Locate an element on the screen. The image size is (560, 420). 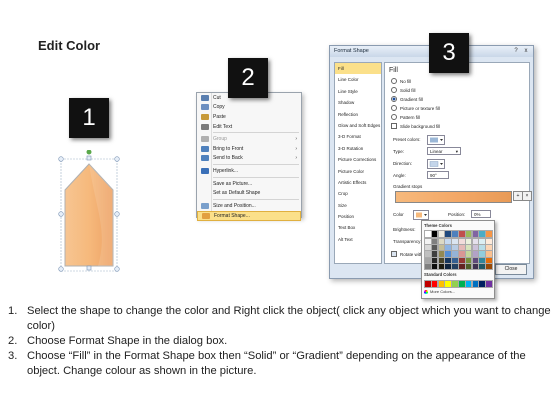
dialog-nav-item: Line Style is located at coordinates (358, 91).